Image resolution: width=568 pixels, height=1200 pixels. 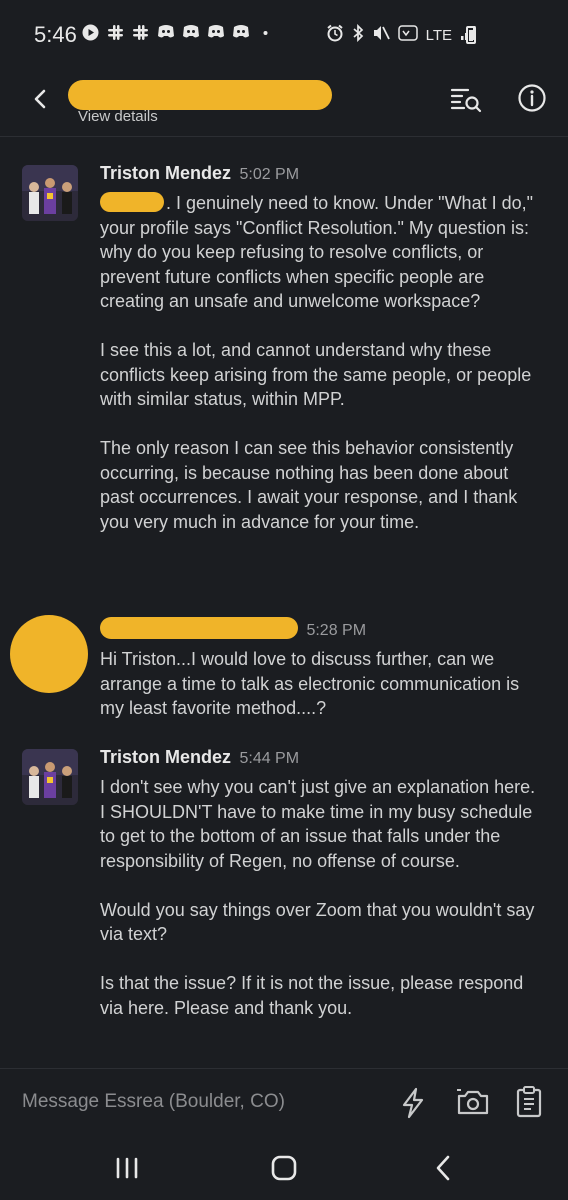 I want to click on message-input: Message Essrea (Boulder, CO), so click(x=153, y=1102).